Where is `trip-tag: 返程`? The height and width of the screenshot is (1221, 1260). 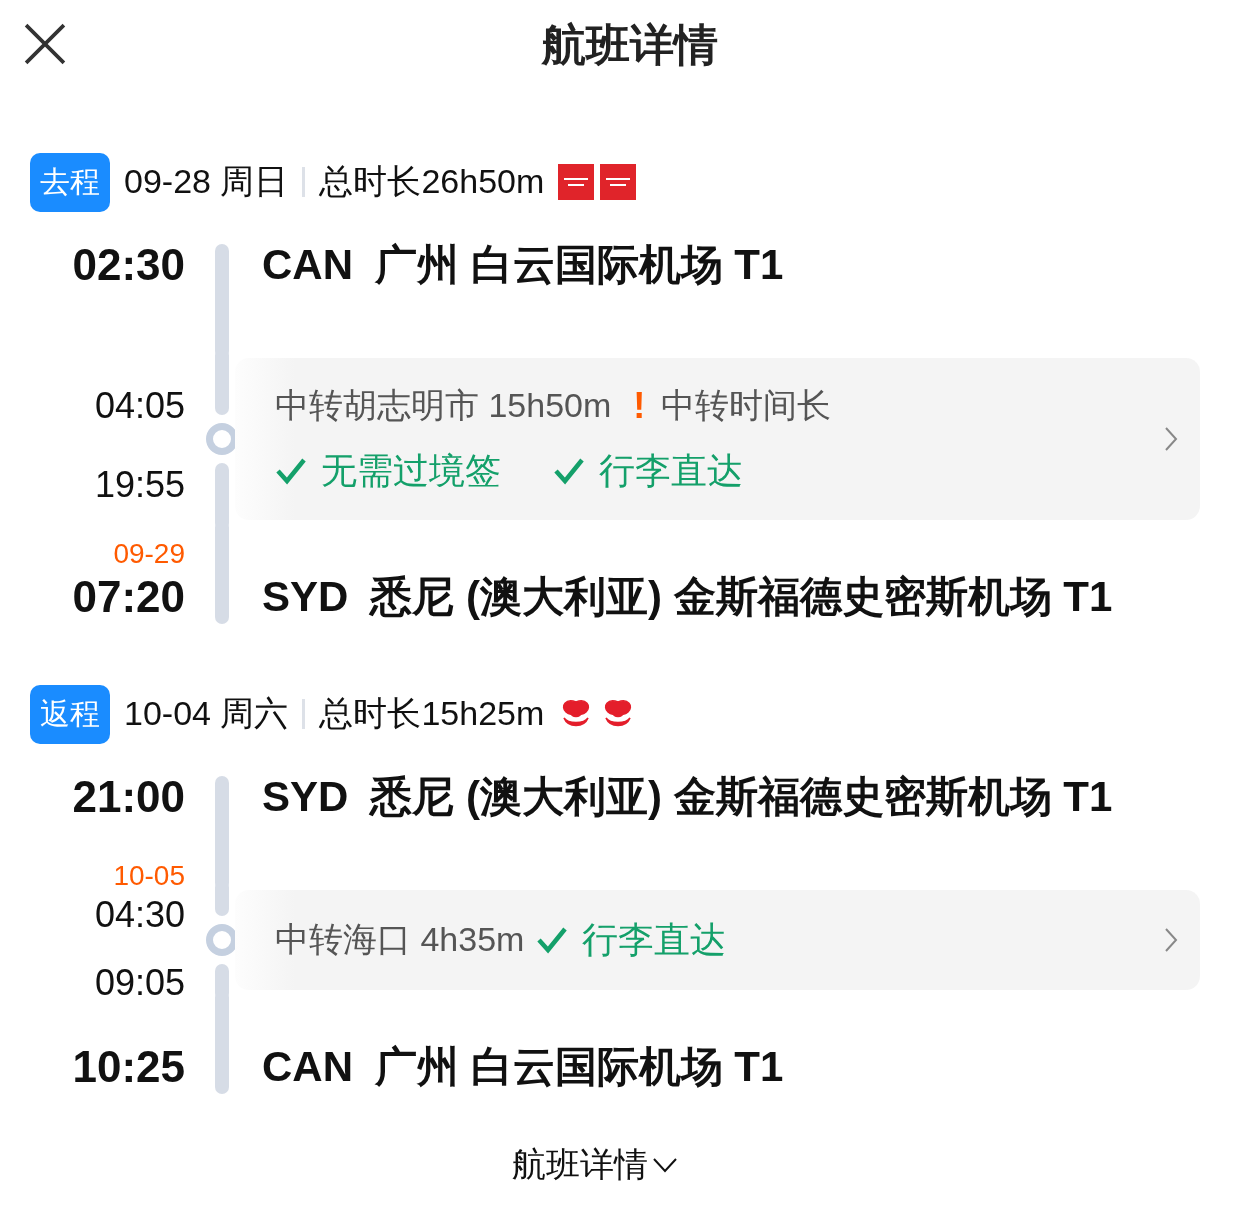
trip-tag: 返程 is located at coordinates (70, 714).